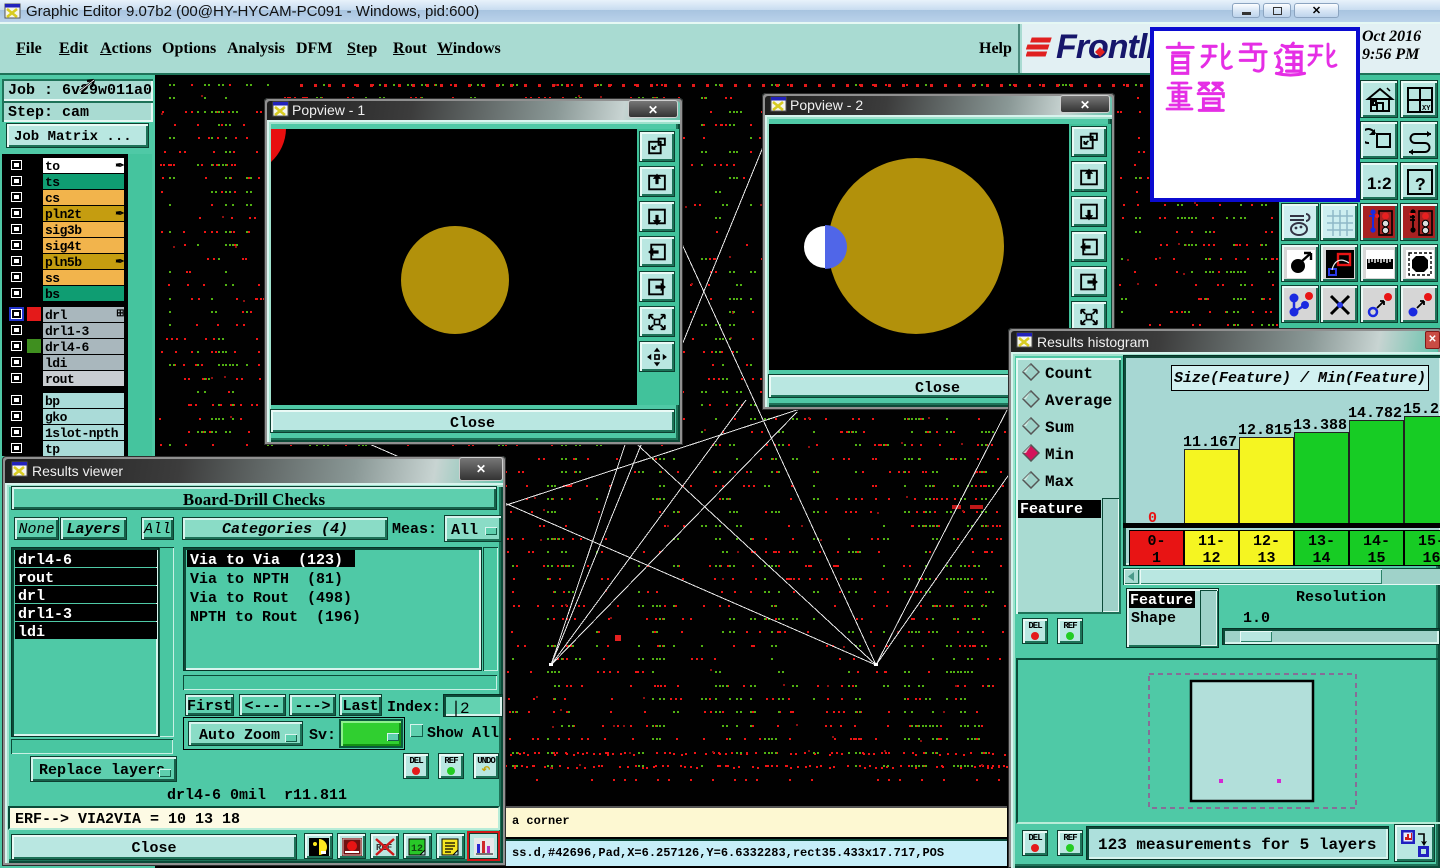 The height and width of the screenshot is (868, 1440). What do you see at coordinates (1379, 183) in the screenshot?
I see `svg-text: 1:2` at bounding box center [1379, 183].